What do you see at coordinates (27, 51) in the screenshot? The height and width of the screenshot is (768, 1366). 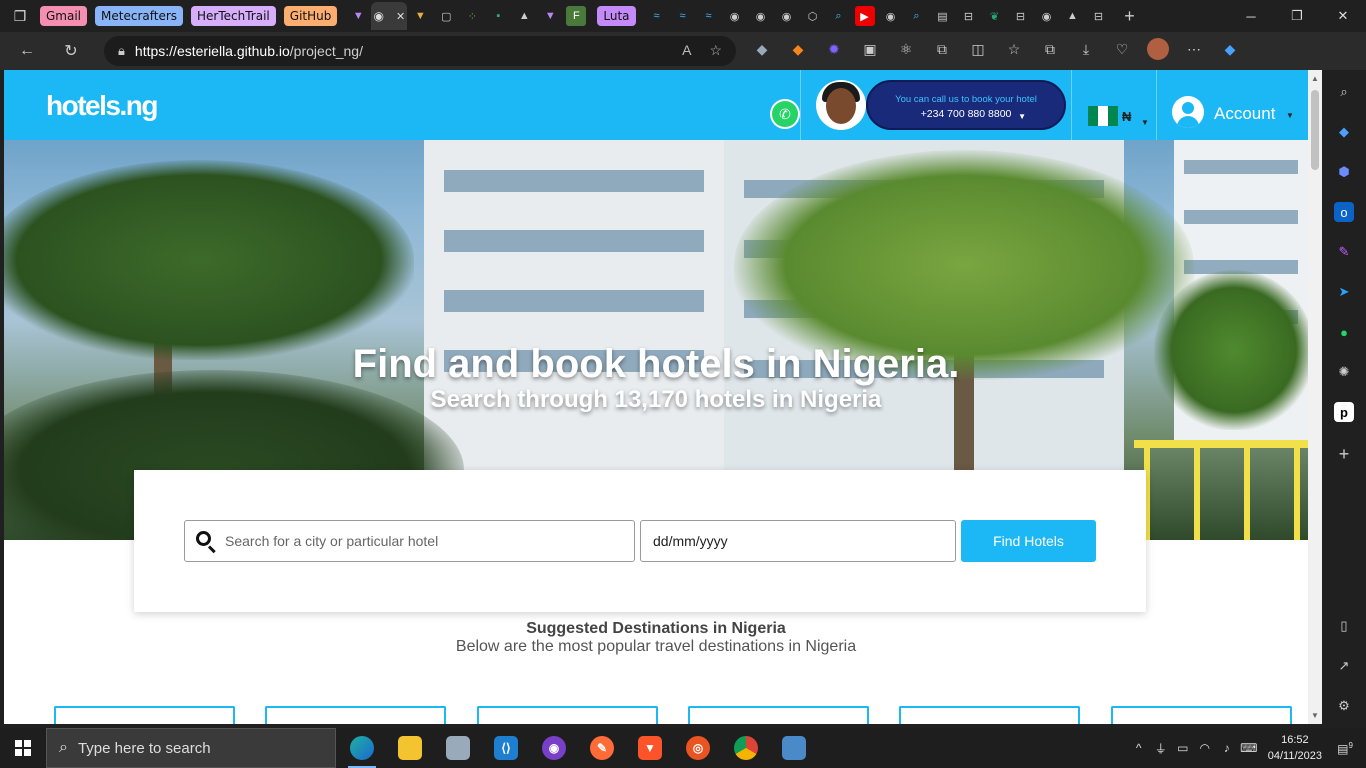 I see `back-icon: ←` at bounding box center [27, 51].